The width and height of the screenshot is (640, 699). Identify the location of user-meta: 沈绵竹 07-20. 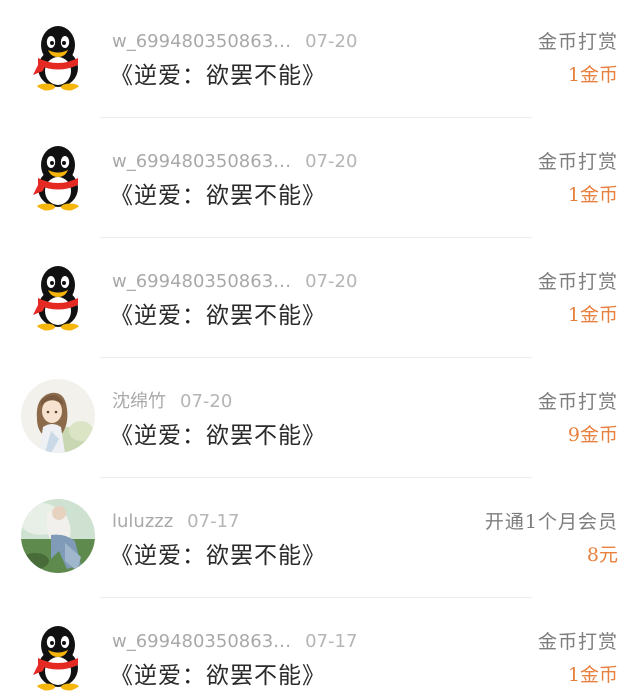
(172, 402).